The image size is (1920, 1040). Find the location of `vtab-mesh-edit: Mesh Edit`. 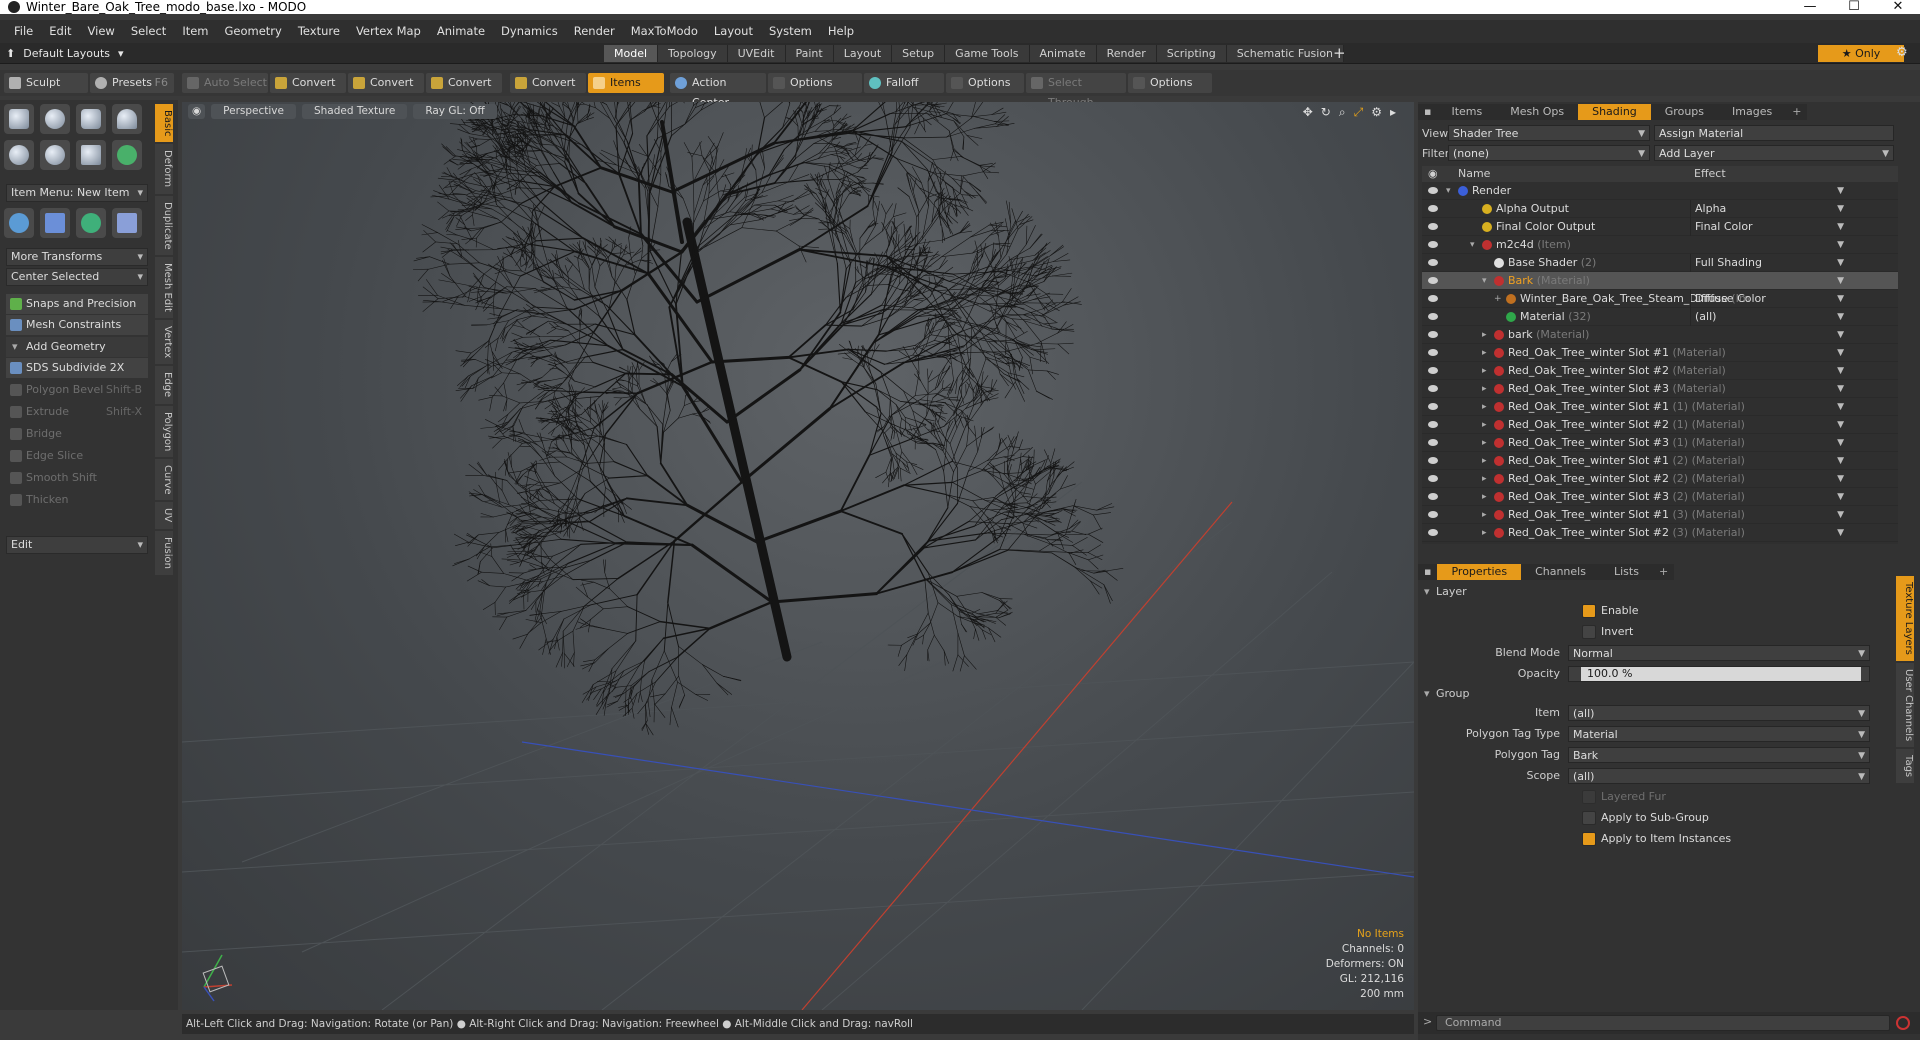

vtab-mesh-edit: Mesh Edit is located at coordinates (164, 288).